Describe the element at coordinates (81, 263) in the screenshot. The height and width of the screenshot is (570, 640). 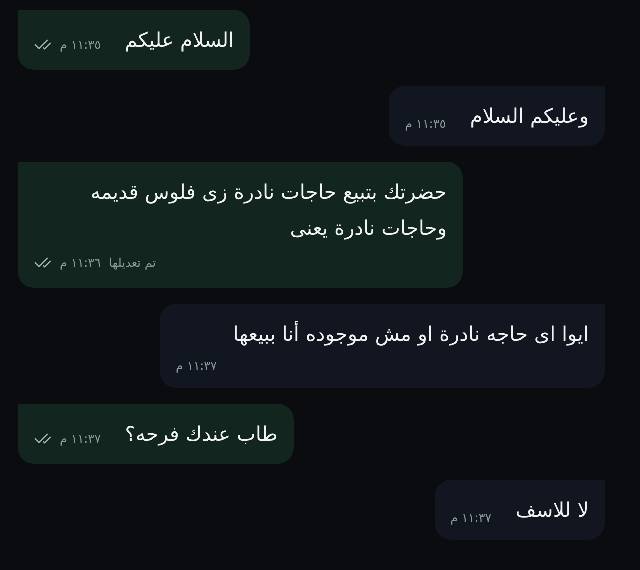
I see `message-time: ١١:٣٦ م` at that location.